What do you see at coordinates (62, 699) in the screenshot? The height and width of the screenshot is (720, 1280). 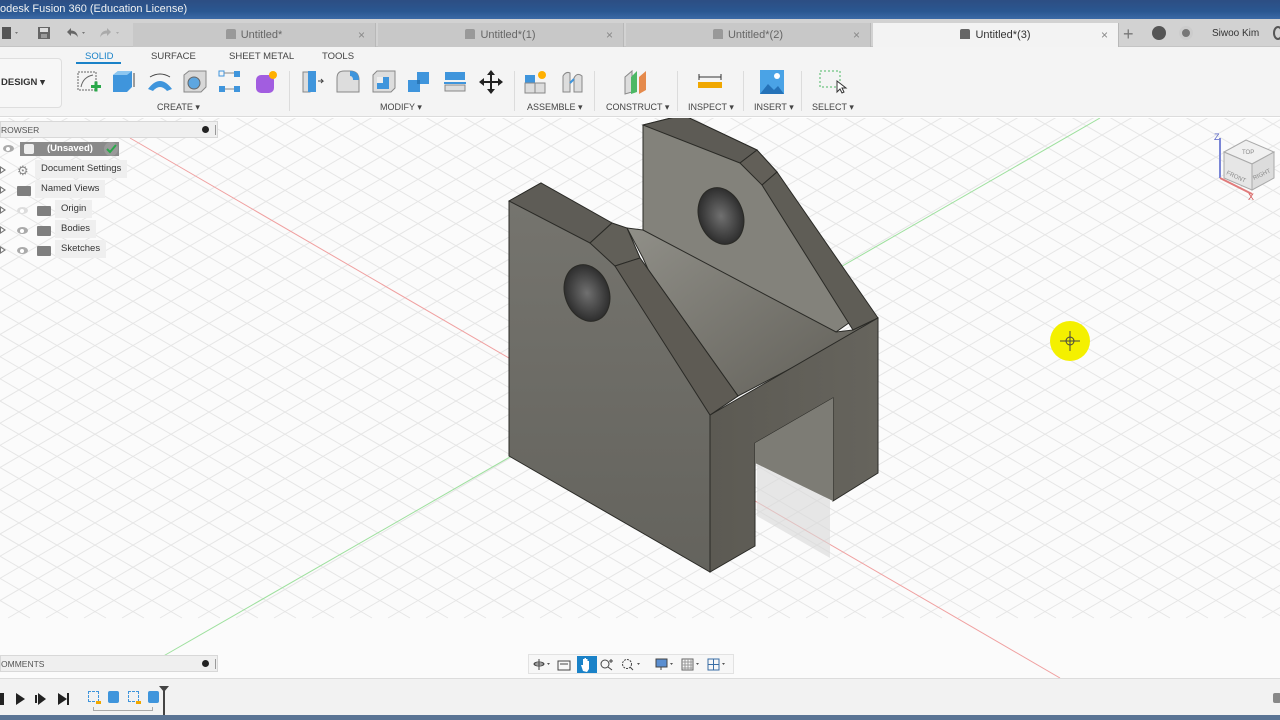 I see `go-to-end-icon` at bounding box center [62, 699].